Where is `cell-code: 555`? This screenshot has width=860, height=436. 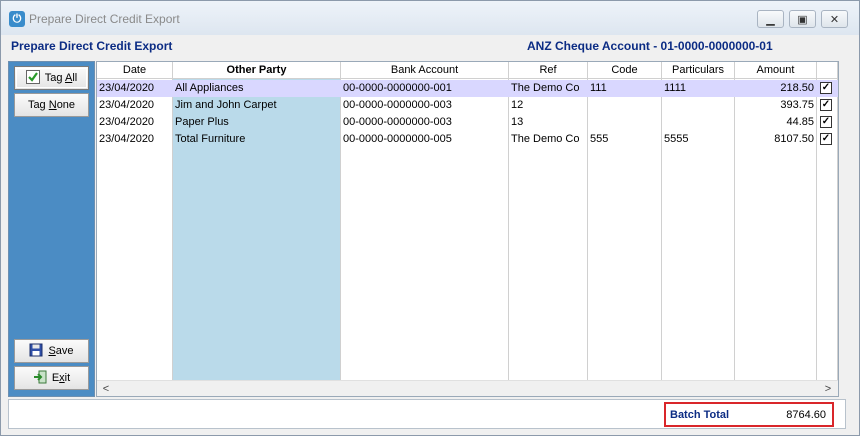 cell-code: 555 is located at coordinates (625, 139).